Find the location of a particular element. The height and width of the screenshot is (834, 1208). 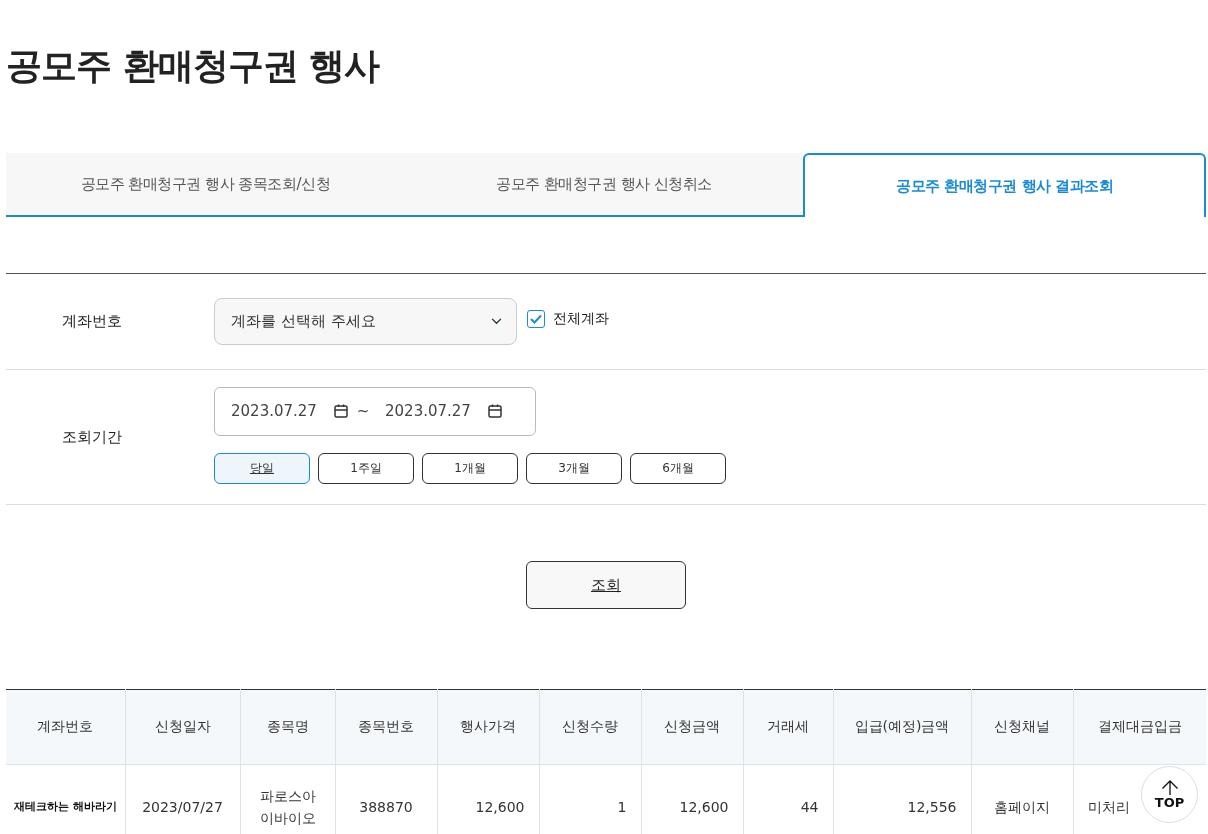

column-header: 신청금액 is located at coordinates (692, 727).